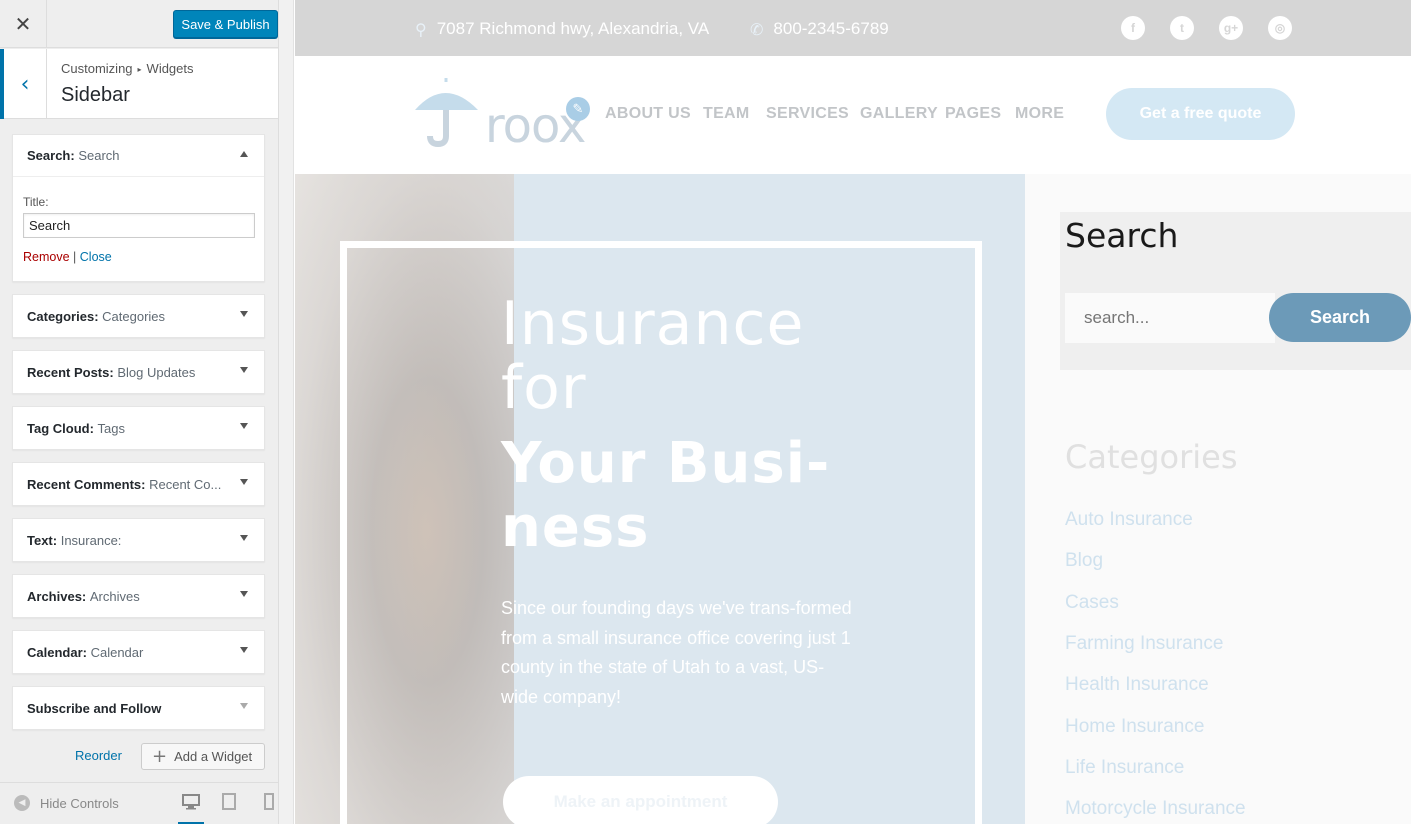 This screenshot has width=1411, height=824. I want to click on widget-row: Text: Insurance:, so click(138, 540).